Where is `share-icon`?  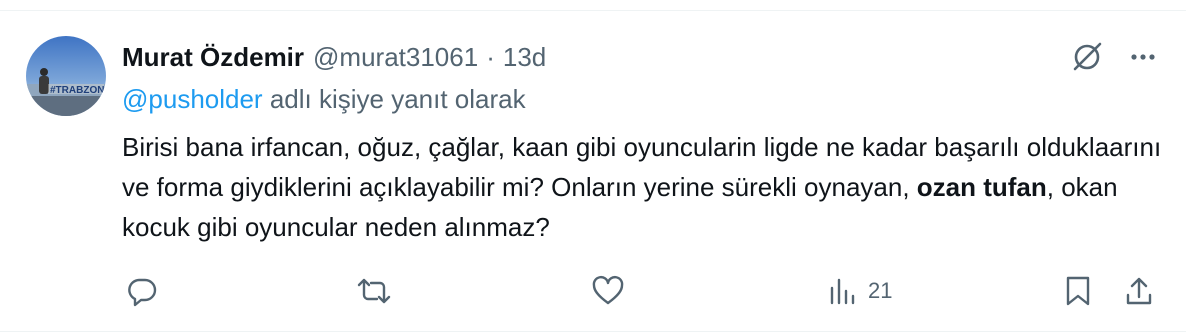
share-icon is located at coordinates (1139, 291).